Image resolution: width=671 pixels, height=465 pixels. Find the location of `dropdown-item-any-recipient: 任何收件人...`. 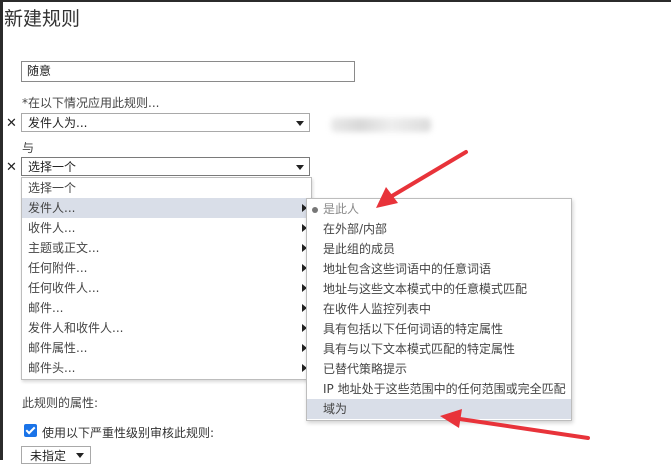

dropdown-item-any-recipient: 任何收件人... is located at coordinates (166, 288).